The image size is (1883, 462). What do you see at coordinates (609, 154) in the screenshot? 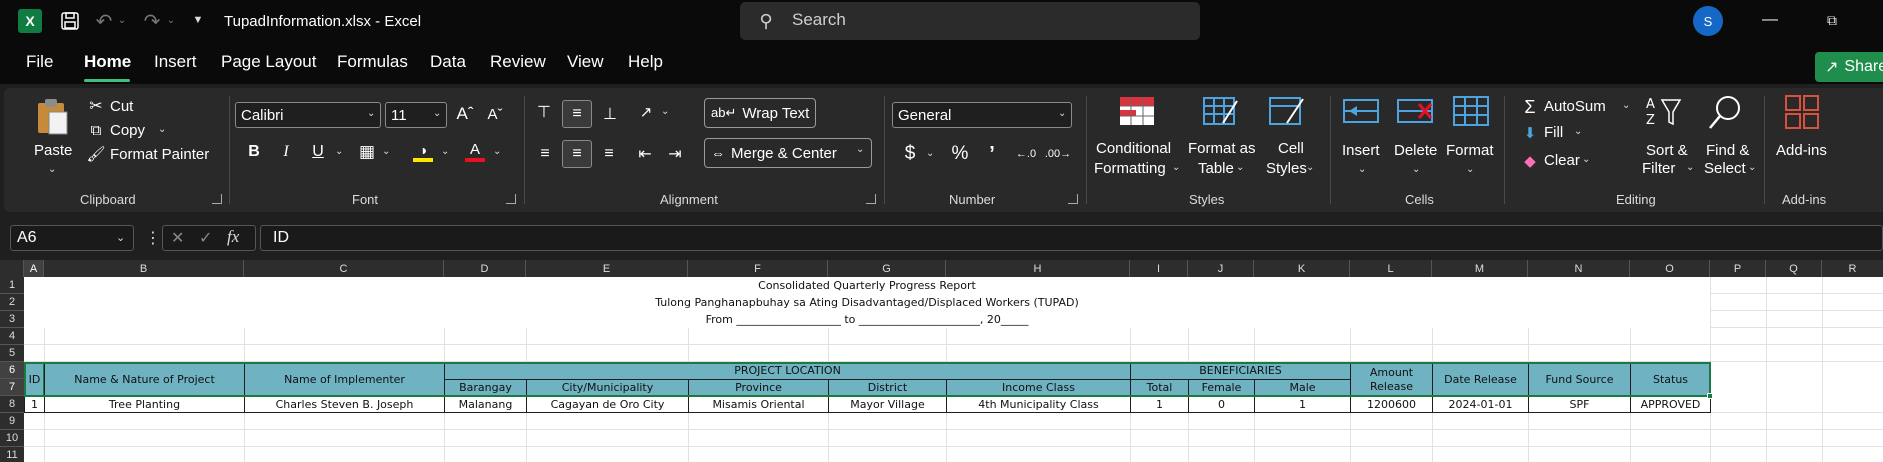
I see `align-right-icon: ≡` at bounding box center [609, 154].